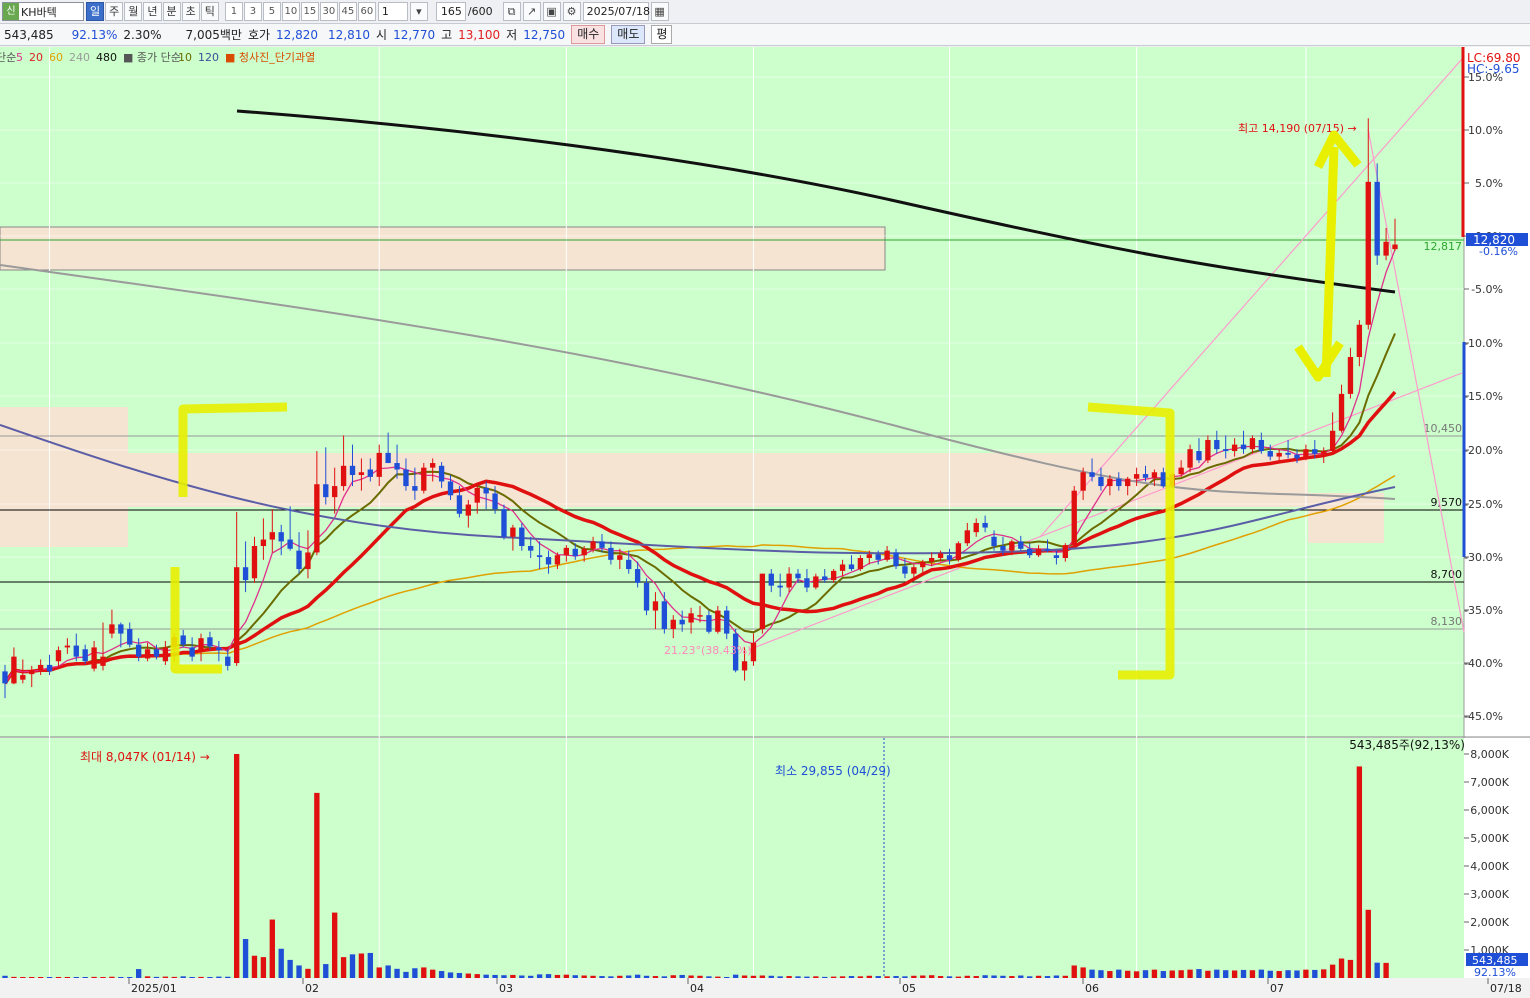 This screenshot has height=998, width=1530. What do you see at coordinates (531, 11) in the screenshot?
I see `line-tool-icon: ↗` at bounding box center [531, 11].